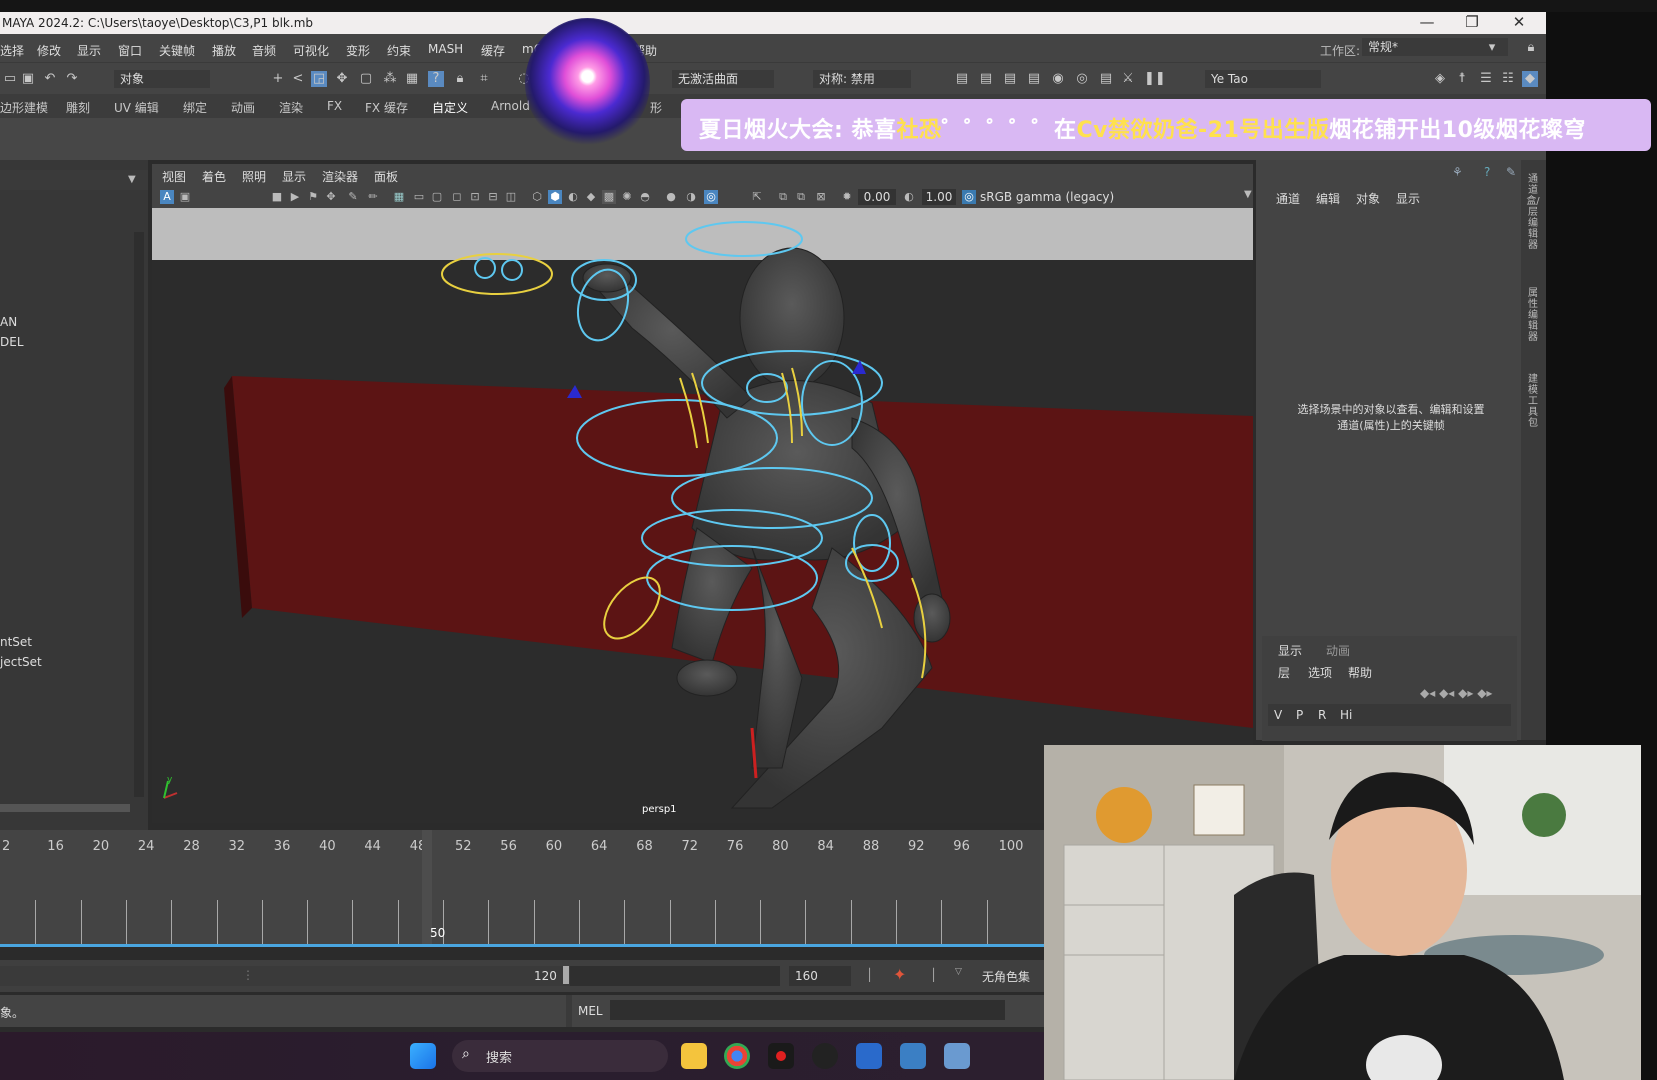  Describe the element at coordinates (423, 1056) in the screenshot. I see `windows-start-icon` at that location.